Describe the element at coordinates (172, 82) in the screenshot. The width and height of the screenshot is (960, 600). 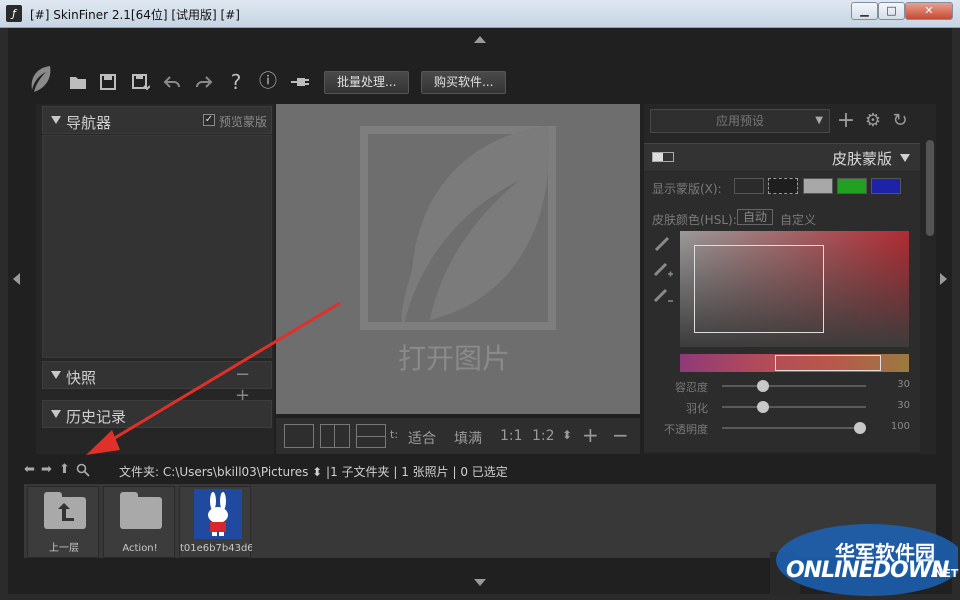
I see `undo-icon` at that location.